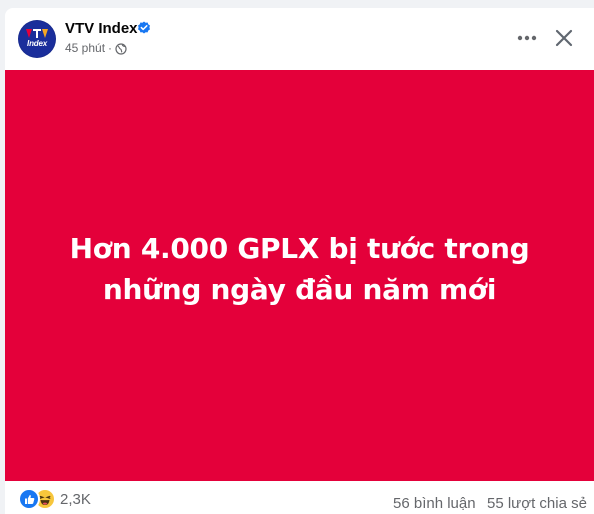 Image resolution: width=594 pixels, height=514 pixels. What do you see at coordinates (434, 504) in the screenshot?
I see `comments-count-link: 56 bình luận` at bounding box center [434, 504].